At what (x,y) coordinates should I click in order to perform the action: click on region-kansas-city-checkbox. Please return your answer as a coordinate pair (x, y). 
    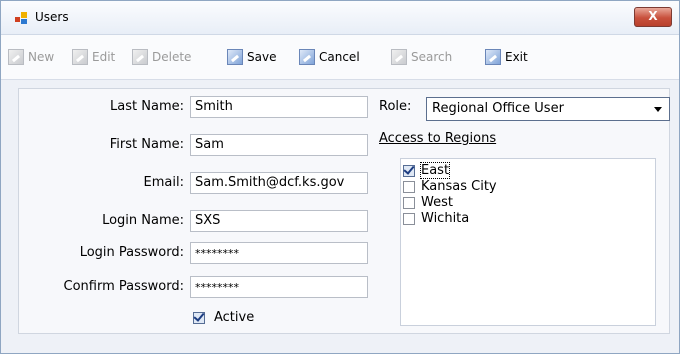
    Looking at the image, I should click on (409, 187).